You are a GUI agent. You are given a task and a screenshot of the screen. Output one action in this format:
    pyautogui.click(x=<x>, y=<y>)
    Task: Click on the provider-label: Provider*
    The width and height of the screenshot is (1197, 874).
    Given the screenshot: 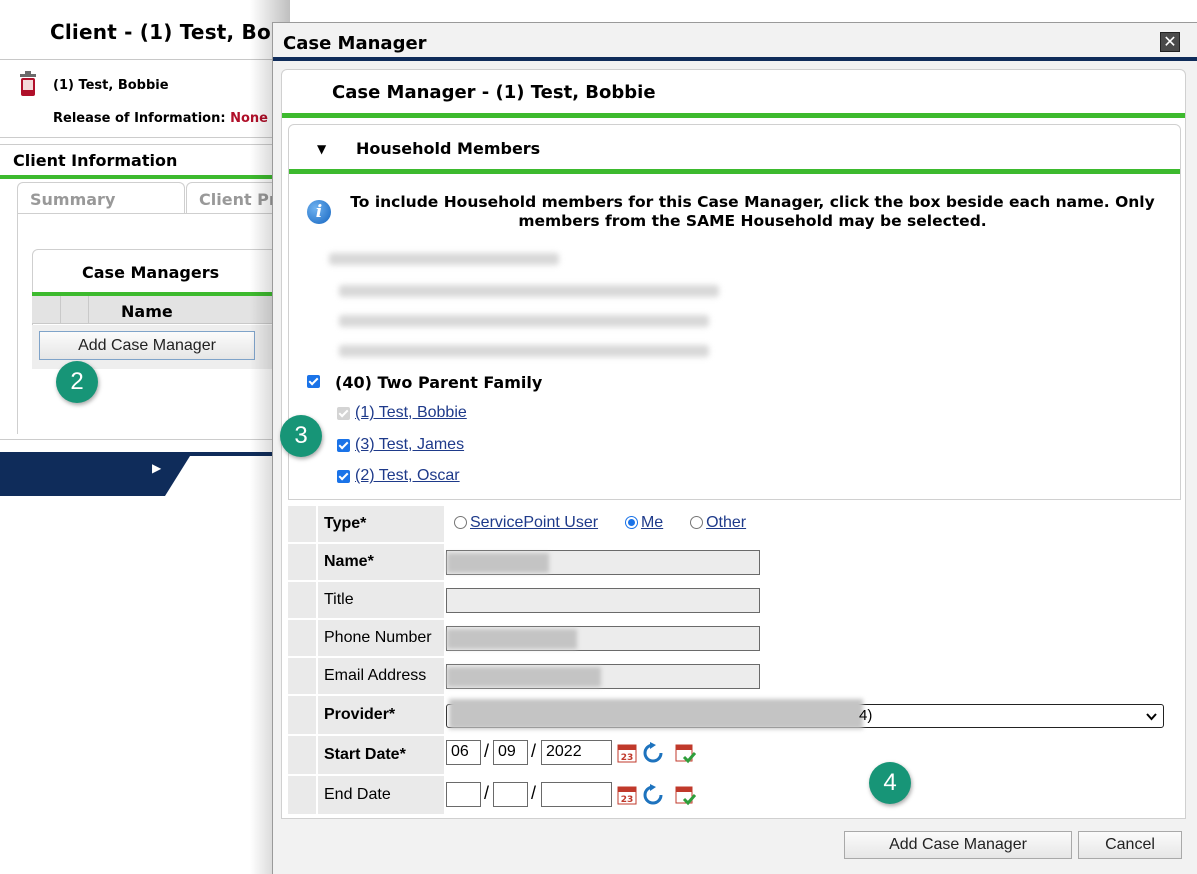 What is the action you would take?
    pyautogui.click(x=381, y=715)
    